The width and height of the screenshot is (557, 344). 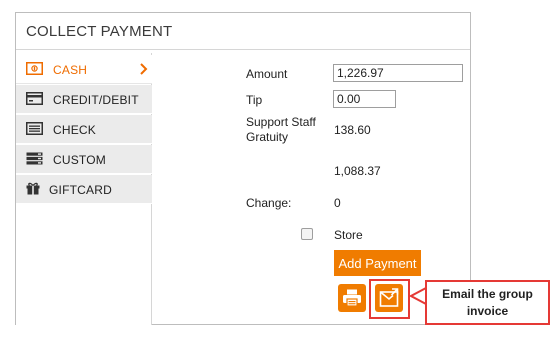 I want to click on cash-icon, so click(x=34, y=68).